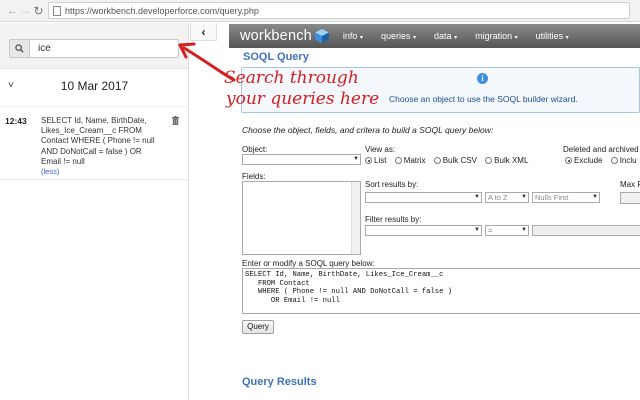 The width and height of the screenshot is (640, 400). What do you see at coordinates (630, 198) in the screenshot?
I see `max-records-input` at bounding box center [630, 198].